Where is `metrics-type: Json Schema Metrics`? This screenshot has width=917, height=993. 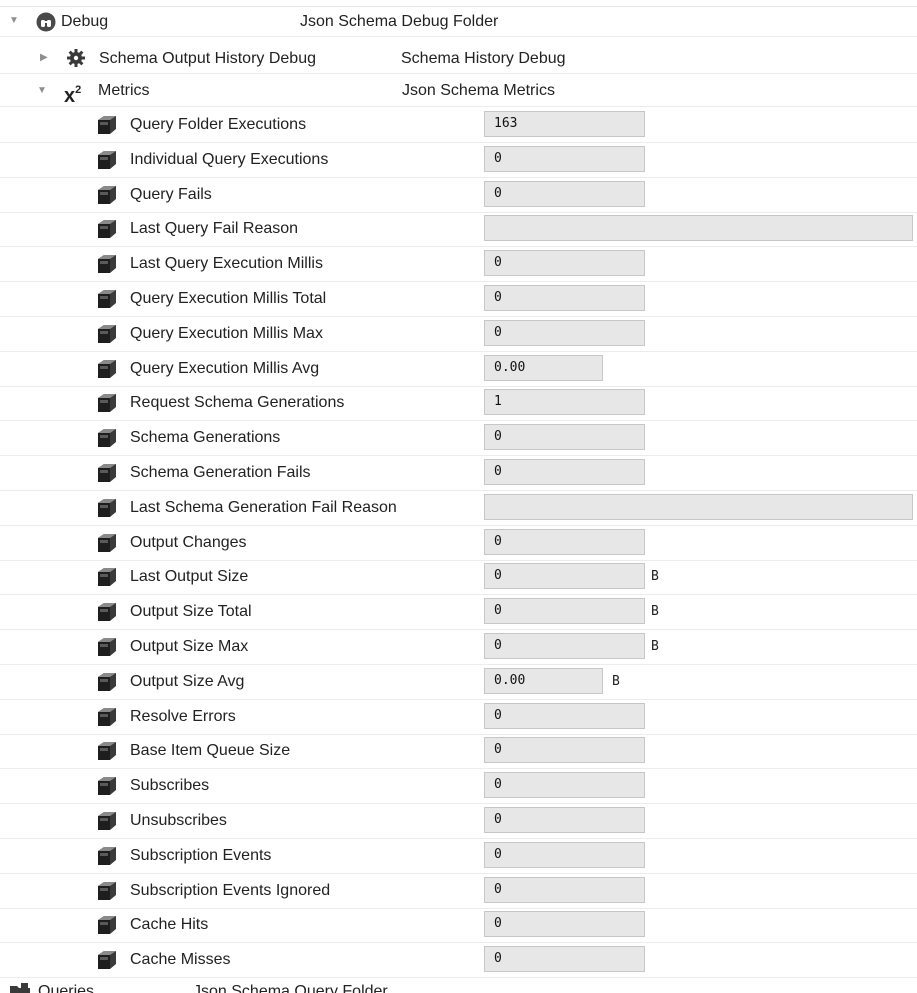
metrics-type: Json Schema Metrics is located at coordinates (478, 90).